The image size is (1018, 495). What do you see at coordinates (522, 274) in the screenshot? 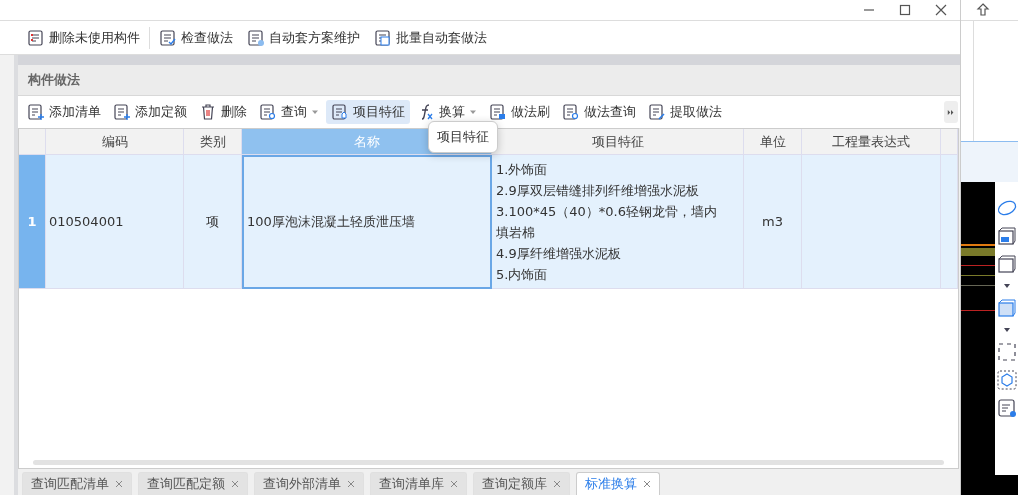
I see `feature-line: 5.内饰面` at bounding box center [522, 274].